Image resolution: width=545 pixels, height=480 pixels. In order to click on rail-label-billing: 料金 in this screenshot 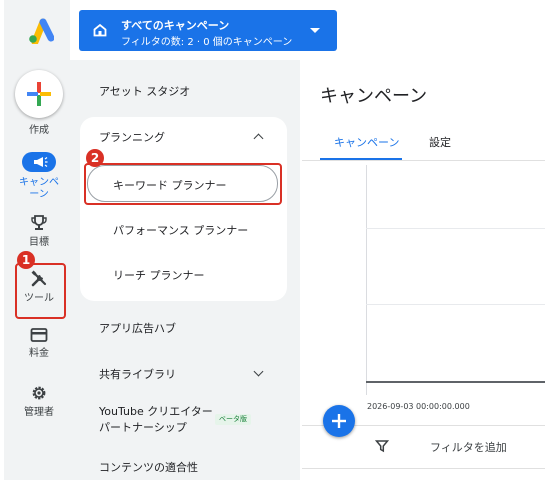, I will do `click(39, 353)`.